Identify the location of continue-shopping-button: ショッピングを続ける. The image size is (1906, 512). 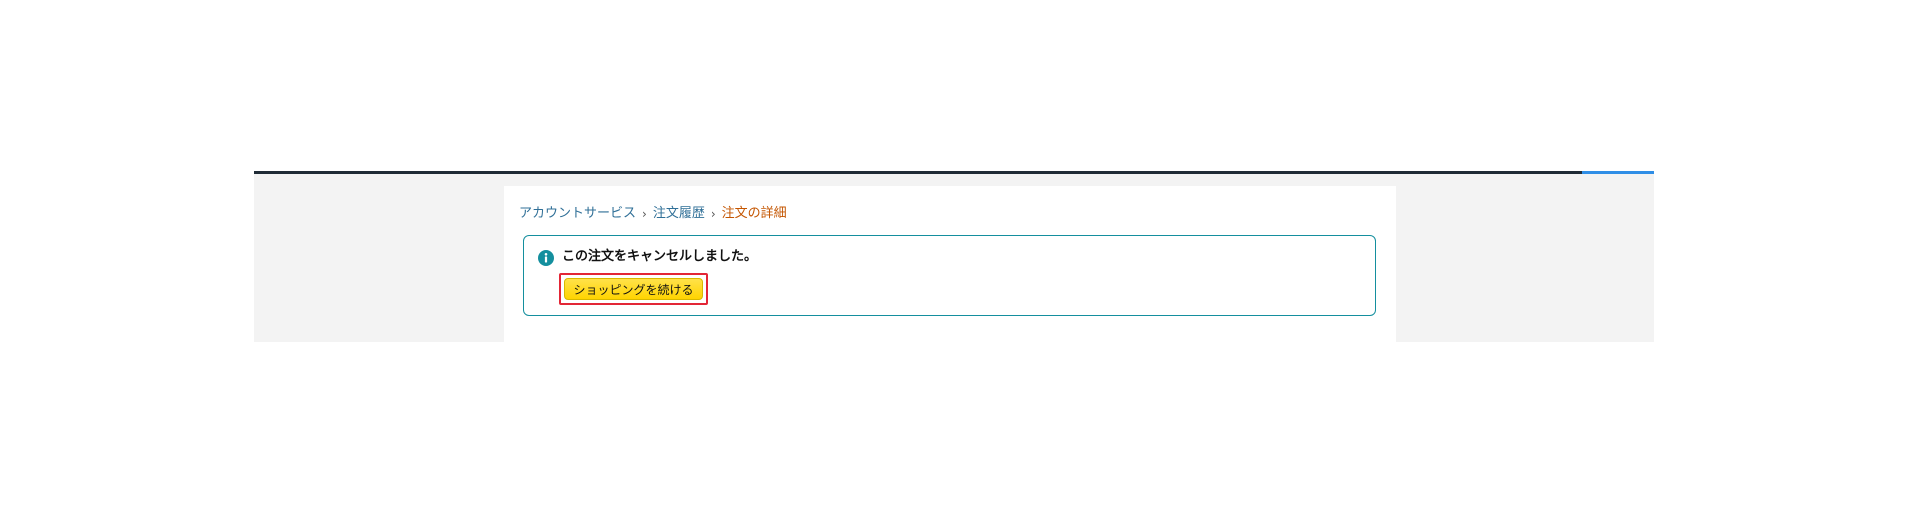
(633, 289).